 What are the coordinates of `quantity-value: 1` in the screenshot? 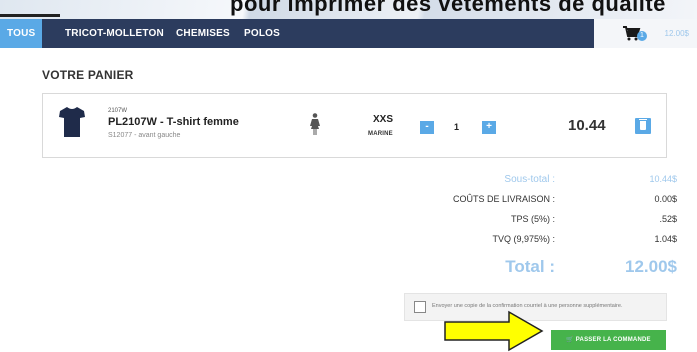 It's located at (457, 127).